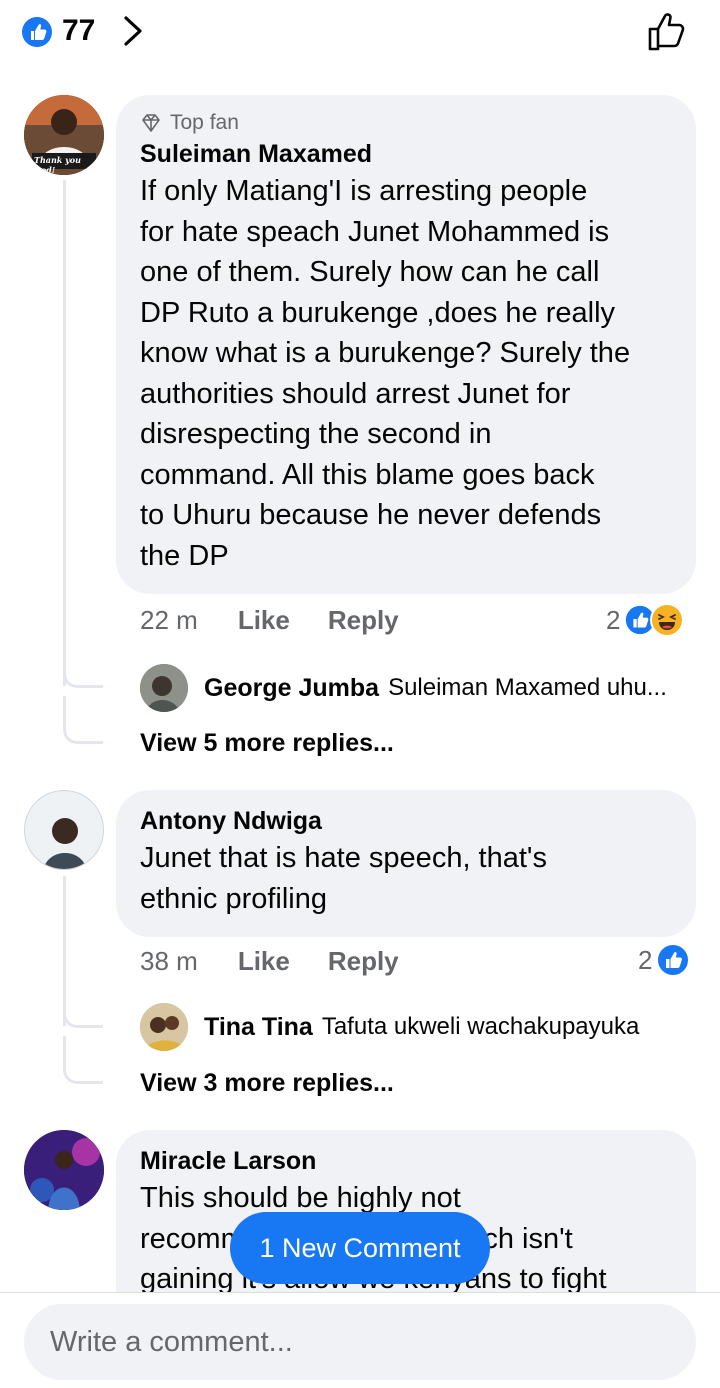 This screenshot has width=720, height=1388. I want to click on haha-reaction-icon, so click(667, 620).